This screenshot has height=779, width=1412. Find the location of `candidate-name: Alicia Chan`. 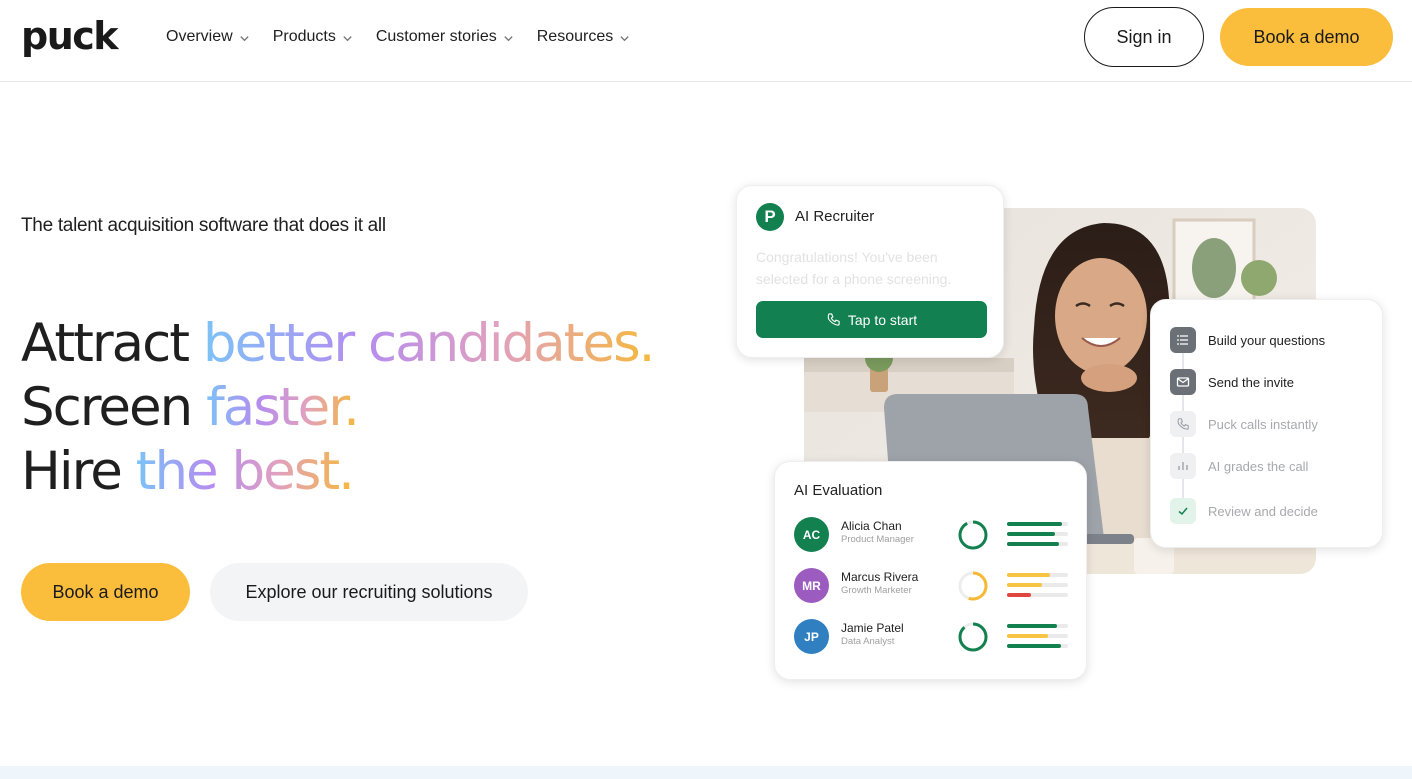

candidate-name: Alicia Chan is located at coordinates (871, 526).